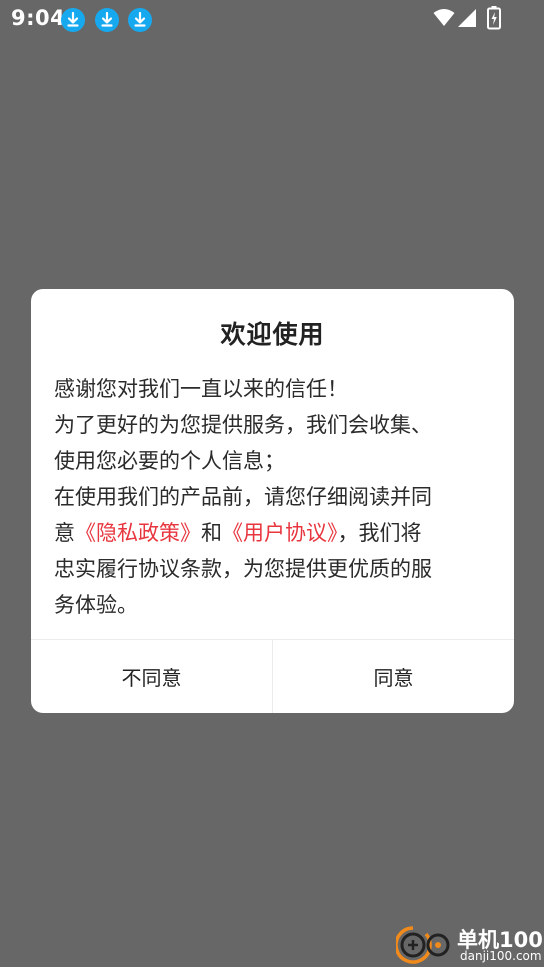 This screenshot has height=967, width=544. Describe the element at coordinates (201, 389) in the screenshot. I see `body-line: 感谢您对我们一直以来的信任！` at that location.